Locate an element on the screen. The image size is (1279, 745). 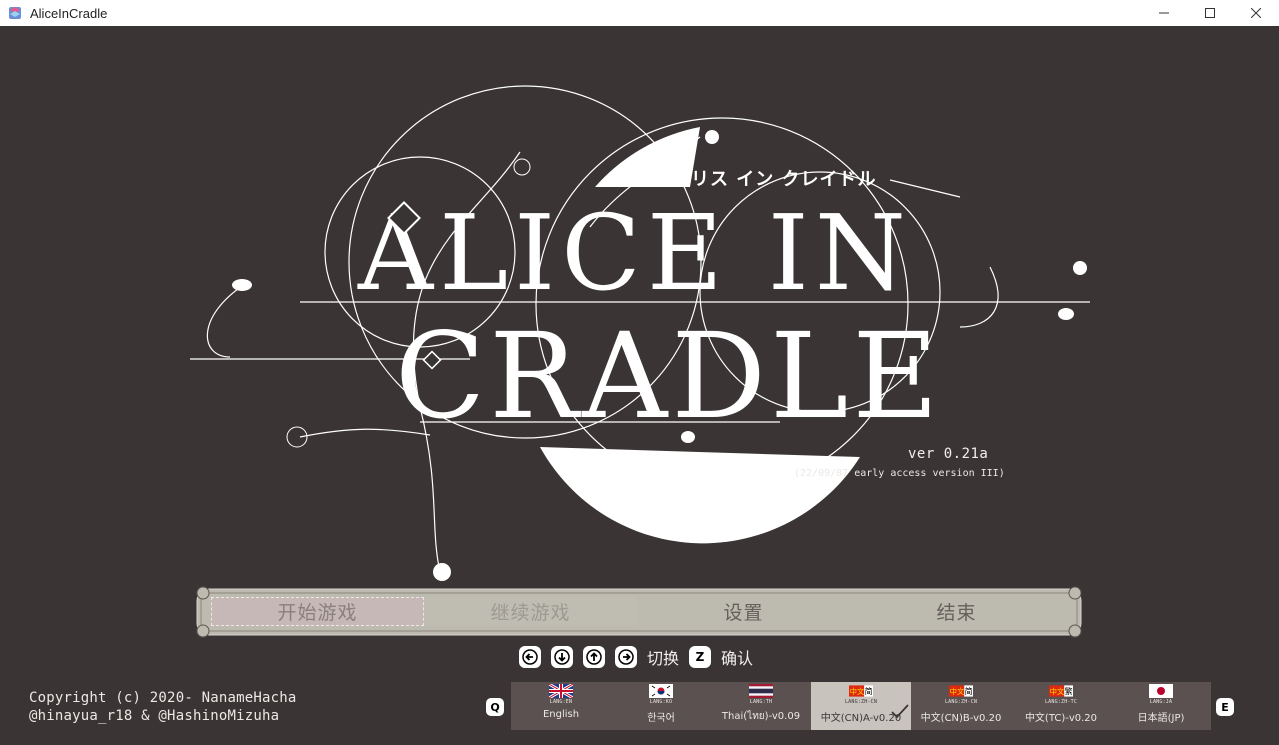
lang-code: LANG:ZH-TC is located at coordinates (1061, 702).